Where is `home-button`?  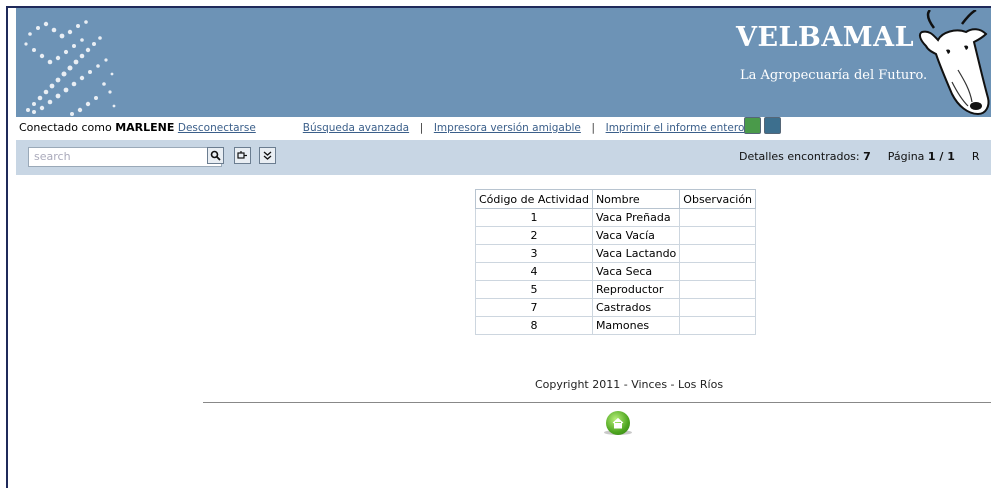
home-button is located at coordinates (618, 423).